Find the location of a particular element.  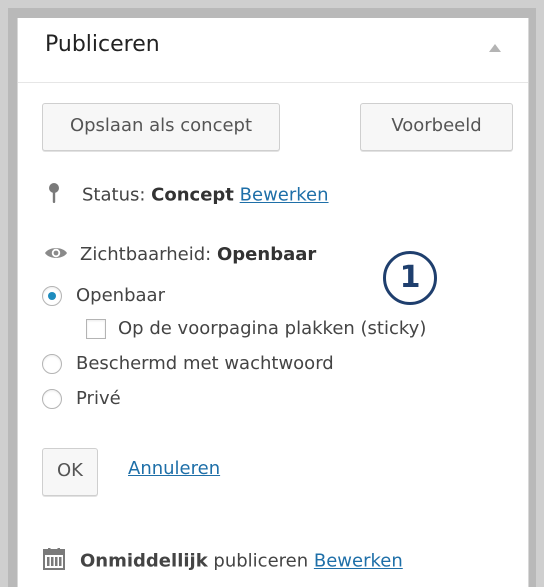

visibility-option-password: Beschermd met wachtwoord is located at coordinates (188, 363).